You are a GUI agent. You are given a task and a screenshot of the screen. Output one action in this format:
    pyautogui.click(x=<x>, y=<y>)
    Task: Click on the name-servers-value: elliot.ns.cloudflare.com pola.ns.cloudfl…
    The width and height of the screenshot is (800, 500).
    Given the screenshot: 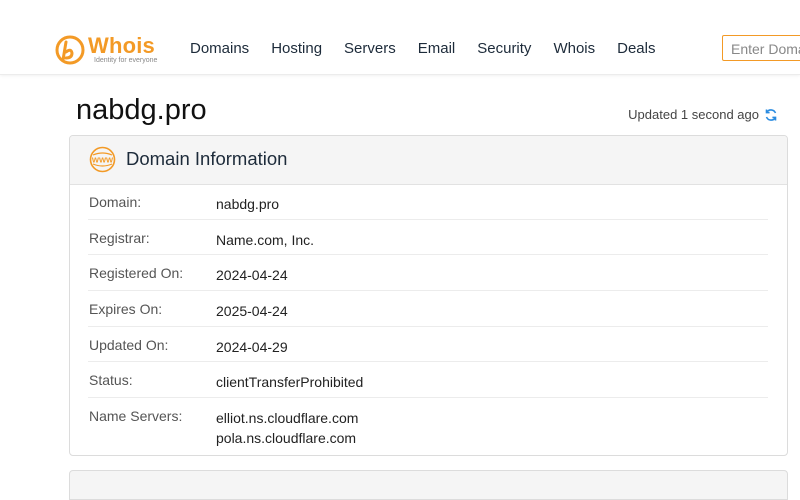 What is the action you would take?
    pyautogui.click(x=287, y=428)
    